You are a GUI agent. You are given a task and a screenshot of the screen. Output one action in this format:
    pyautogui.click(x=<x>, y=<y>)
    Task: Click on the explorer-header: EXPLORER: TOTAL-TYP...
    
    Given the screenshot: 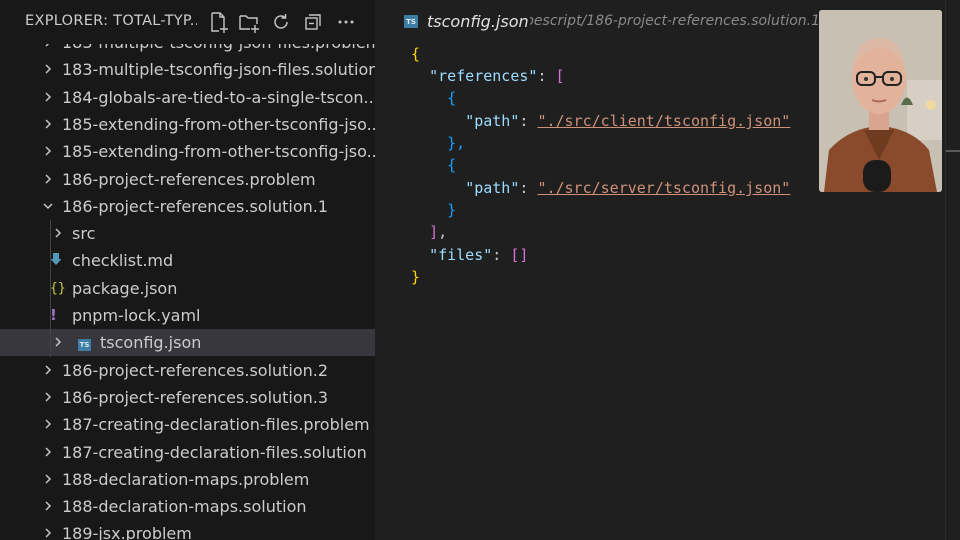 What is the action you would take?
    pyautogui.click(x=187, y=22)
    